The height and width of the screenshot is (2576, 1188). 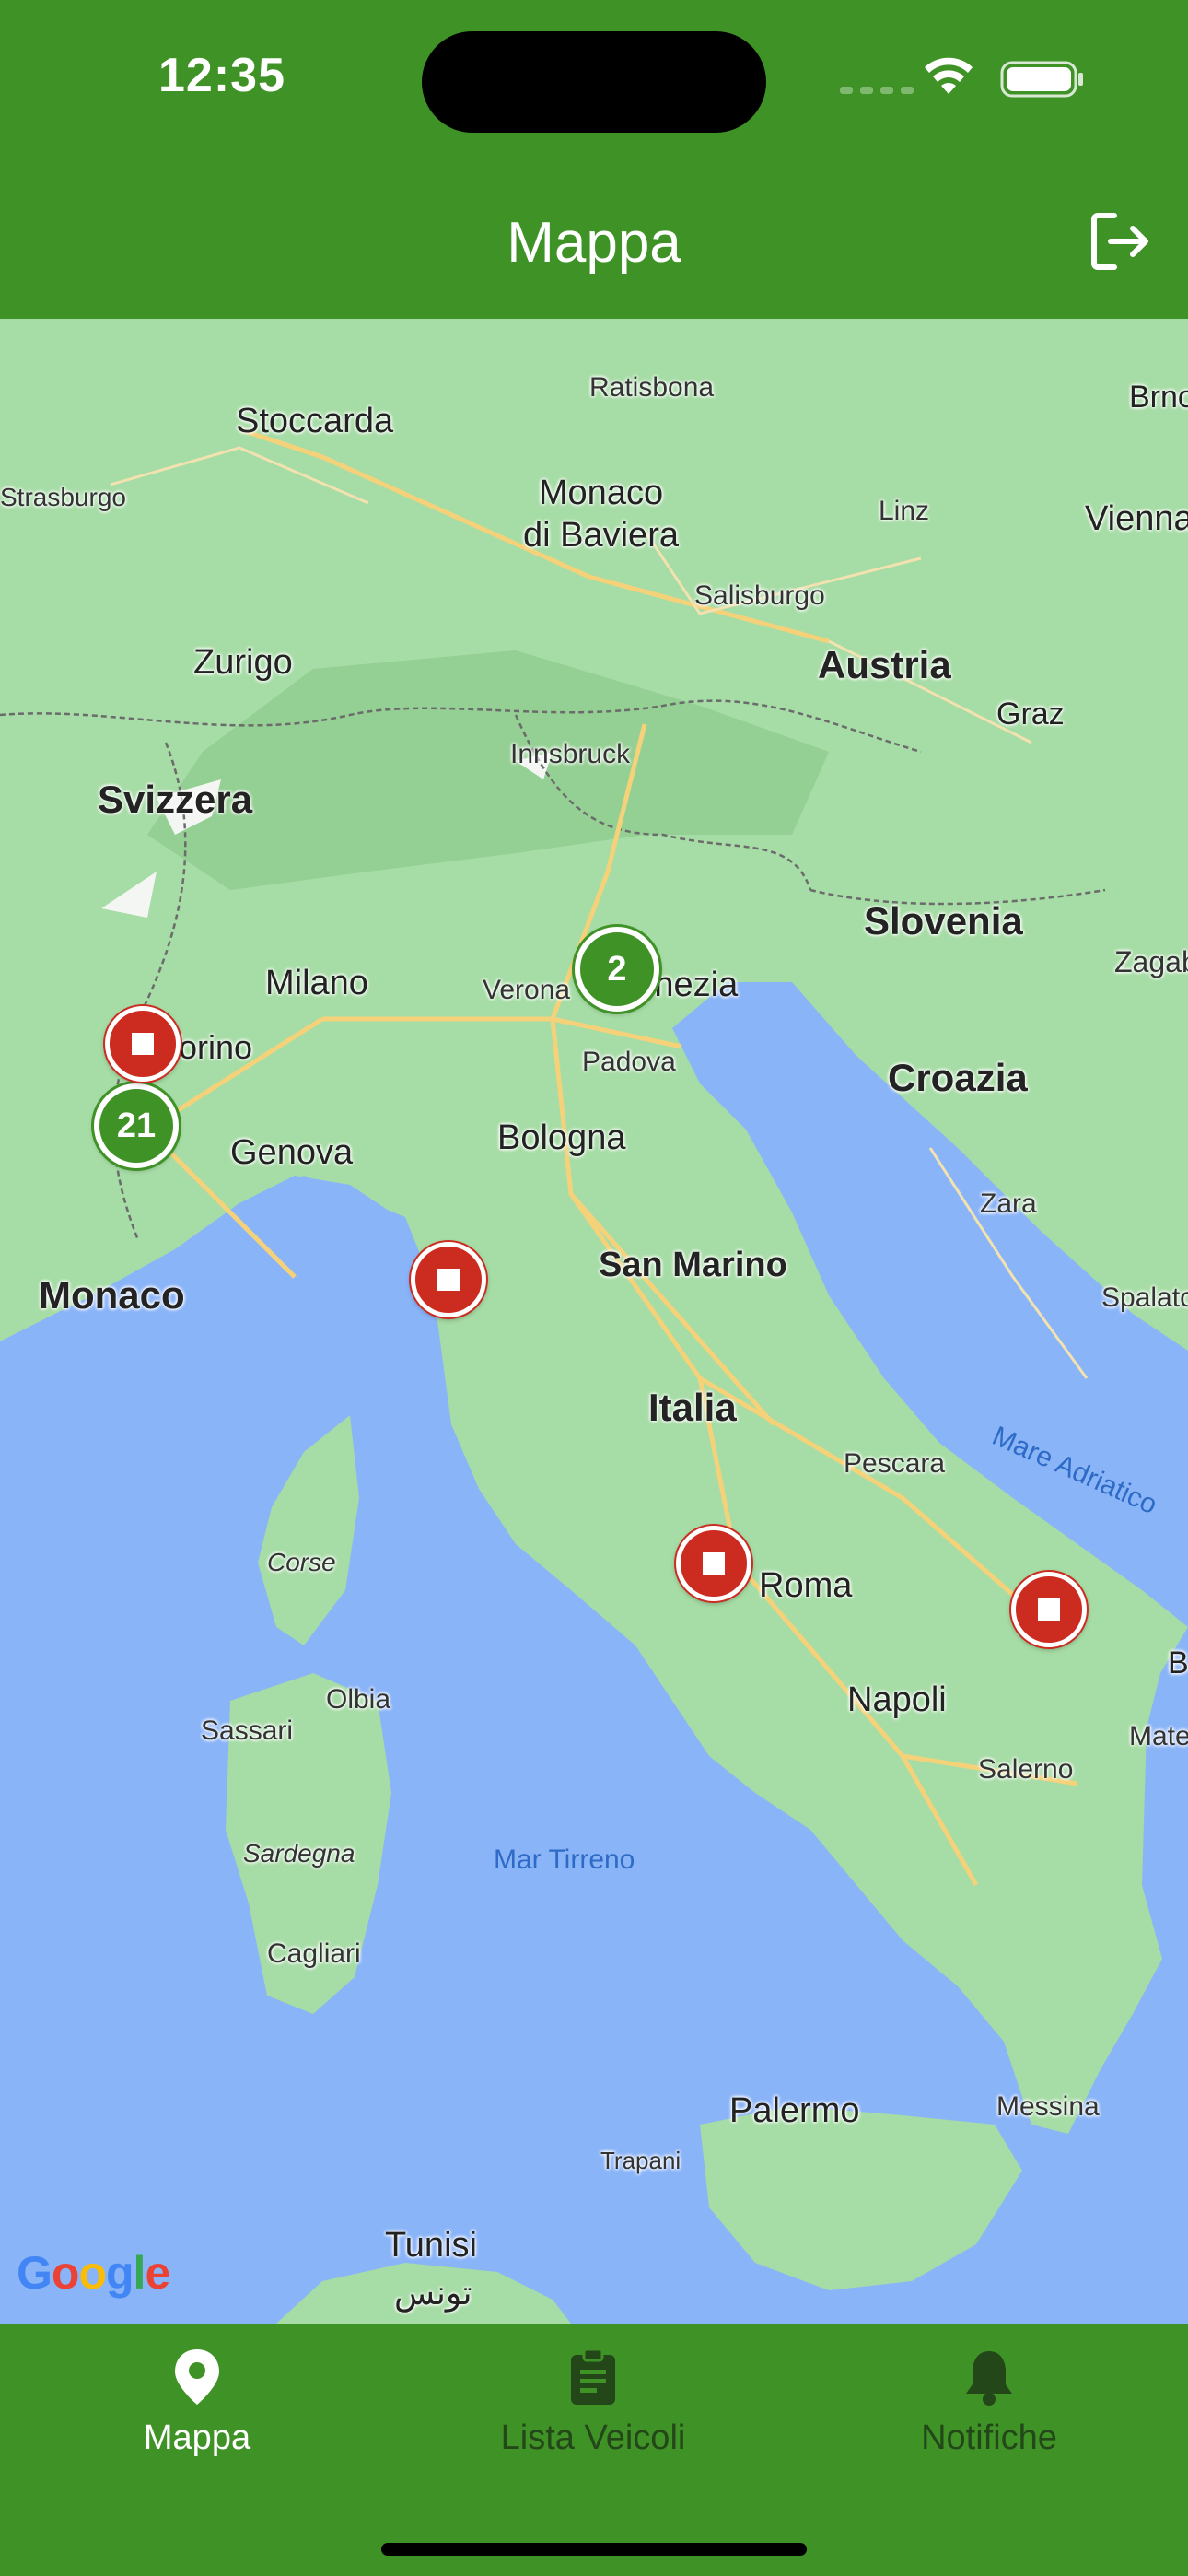 What do you see at coordinates (136, 1125) in the screenshot?
I see `vehicle-cluster: 21` at bounding box center [136, 1125].